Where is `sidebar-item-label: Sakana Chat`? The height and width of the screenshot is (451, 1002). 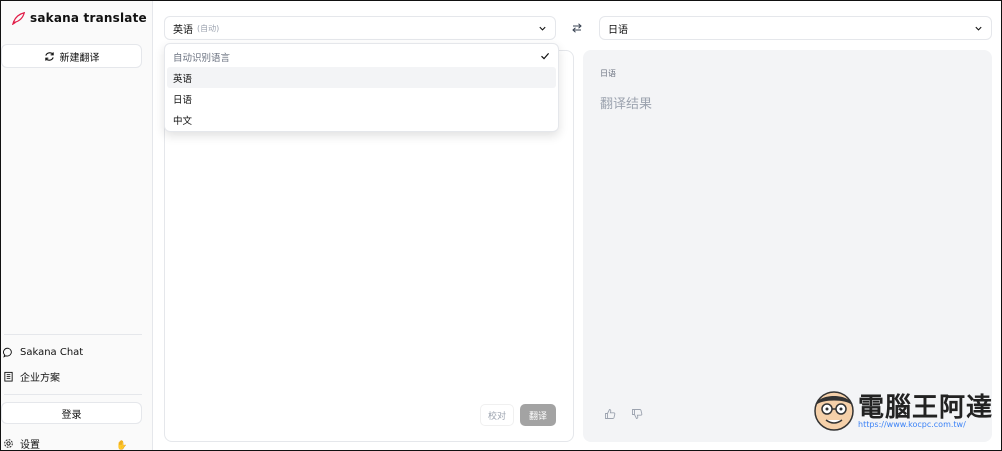 sidebar-item-label: Sakana Chat is located at coordinates (52, 352).